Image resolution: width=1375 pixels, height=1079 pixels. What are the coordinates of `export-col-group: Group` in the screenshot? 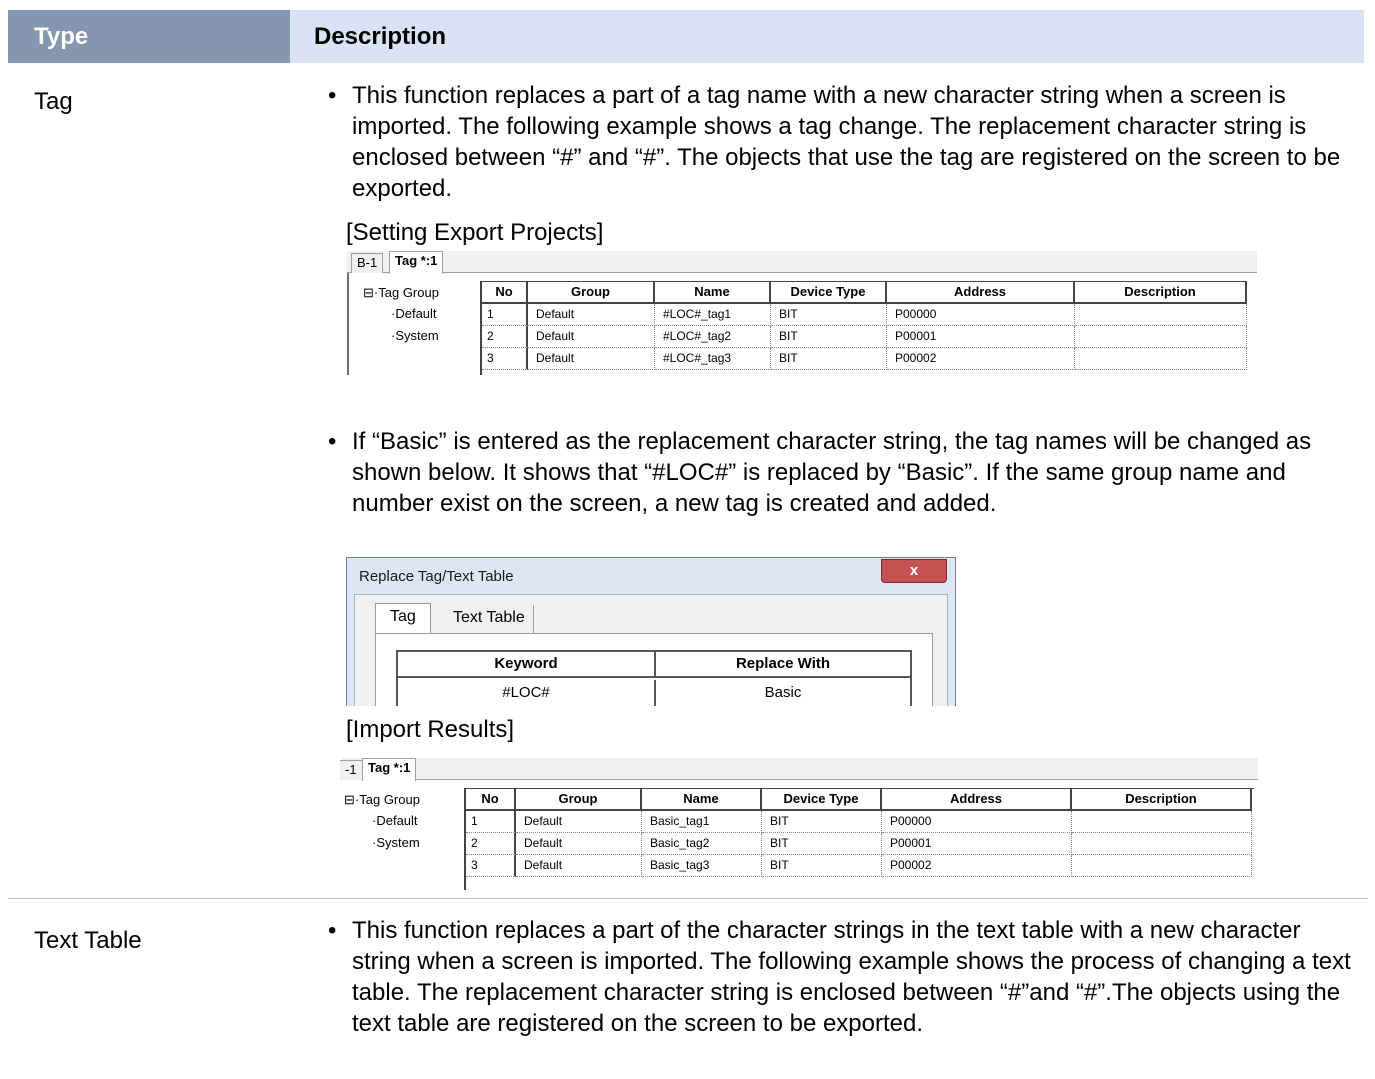 It's located at (591, 293).